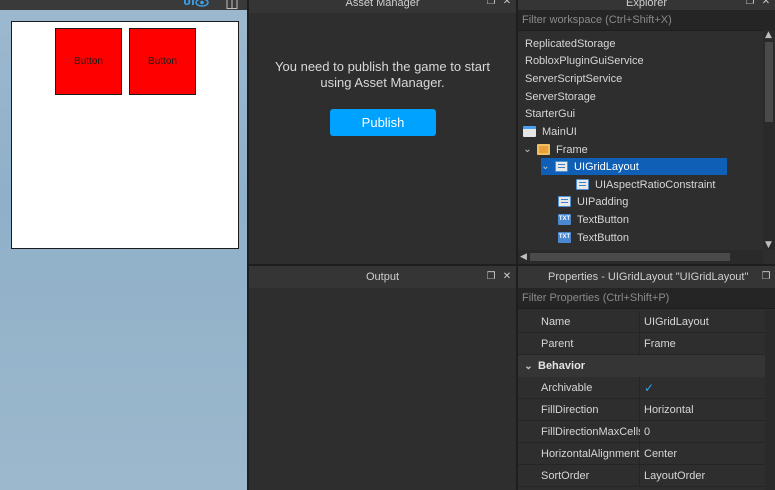 This screenshot has height=490, width=775. I want to click on explorer-vertical-scrollbar: ▲ ▼, so click(769, 140).